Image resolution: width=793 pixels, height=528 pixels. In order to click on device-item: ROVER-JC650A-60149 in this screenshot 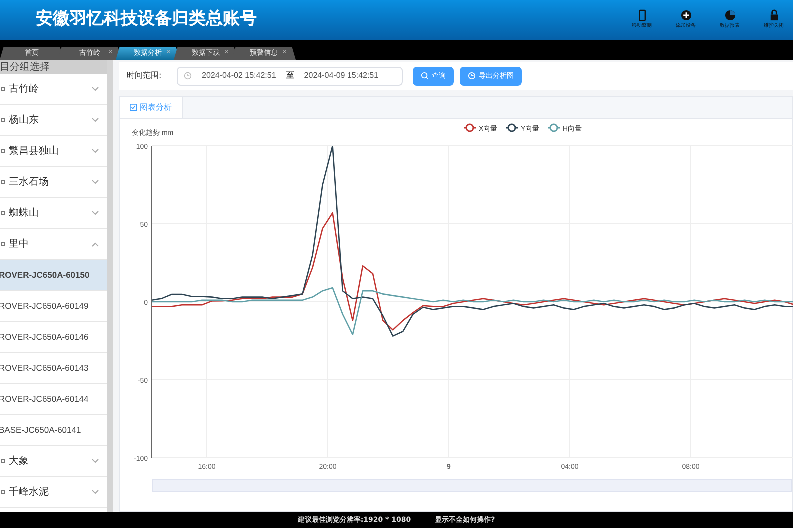, I will do `click(53, 306)`.